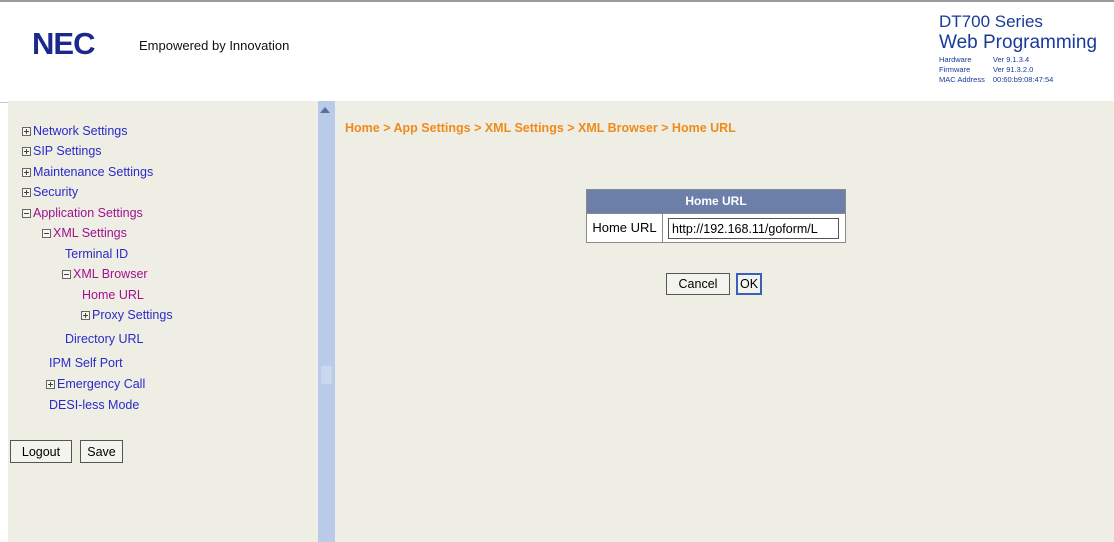 The height and width of the screenshot is (542, 1114). Describe the element at coordinates (82, 213) in the screenshot. I see `tree-item-application-settings: Application Settings` at that location.